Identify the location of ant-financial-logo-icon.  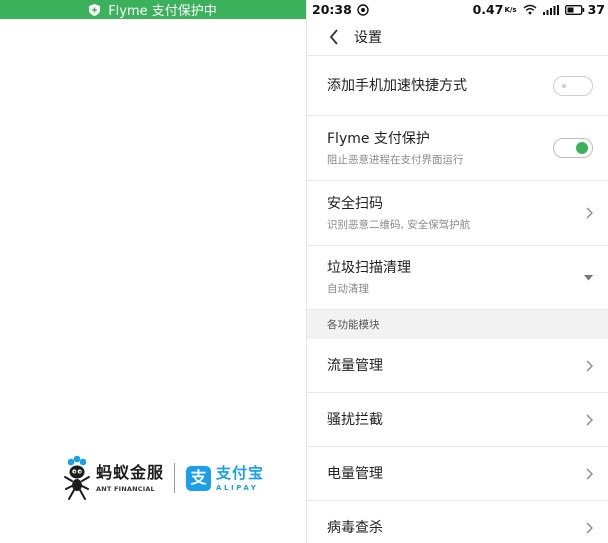
(77, 478).